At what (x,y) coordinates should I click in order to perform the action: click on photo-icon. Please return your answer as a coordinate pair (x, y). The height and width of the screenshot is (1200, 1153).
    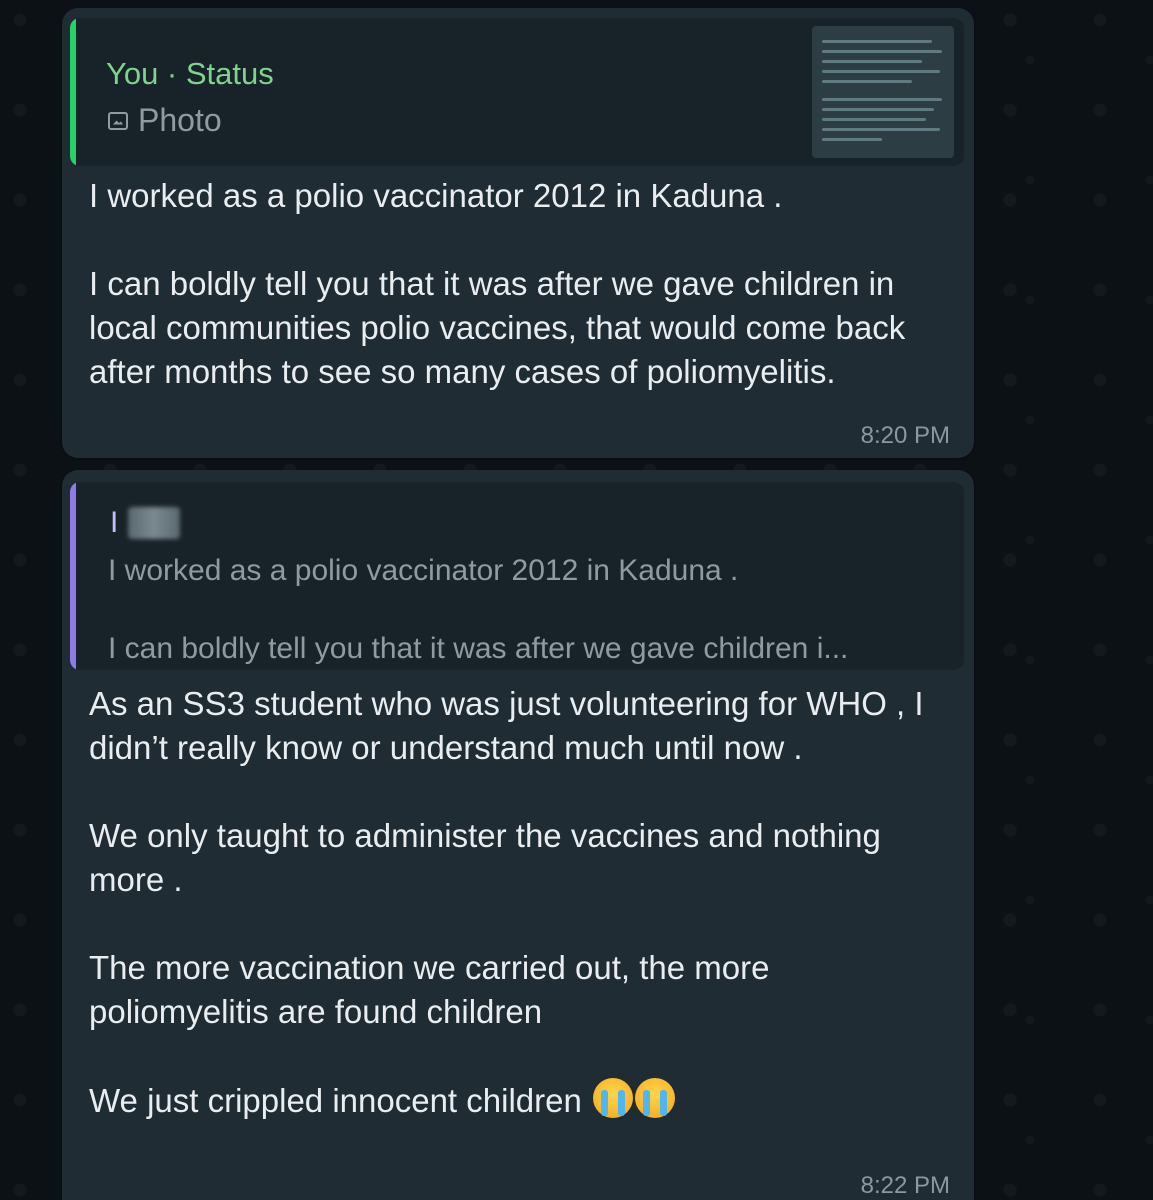
    Looking at the image, I should click on (118, 120).